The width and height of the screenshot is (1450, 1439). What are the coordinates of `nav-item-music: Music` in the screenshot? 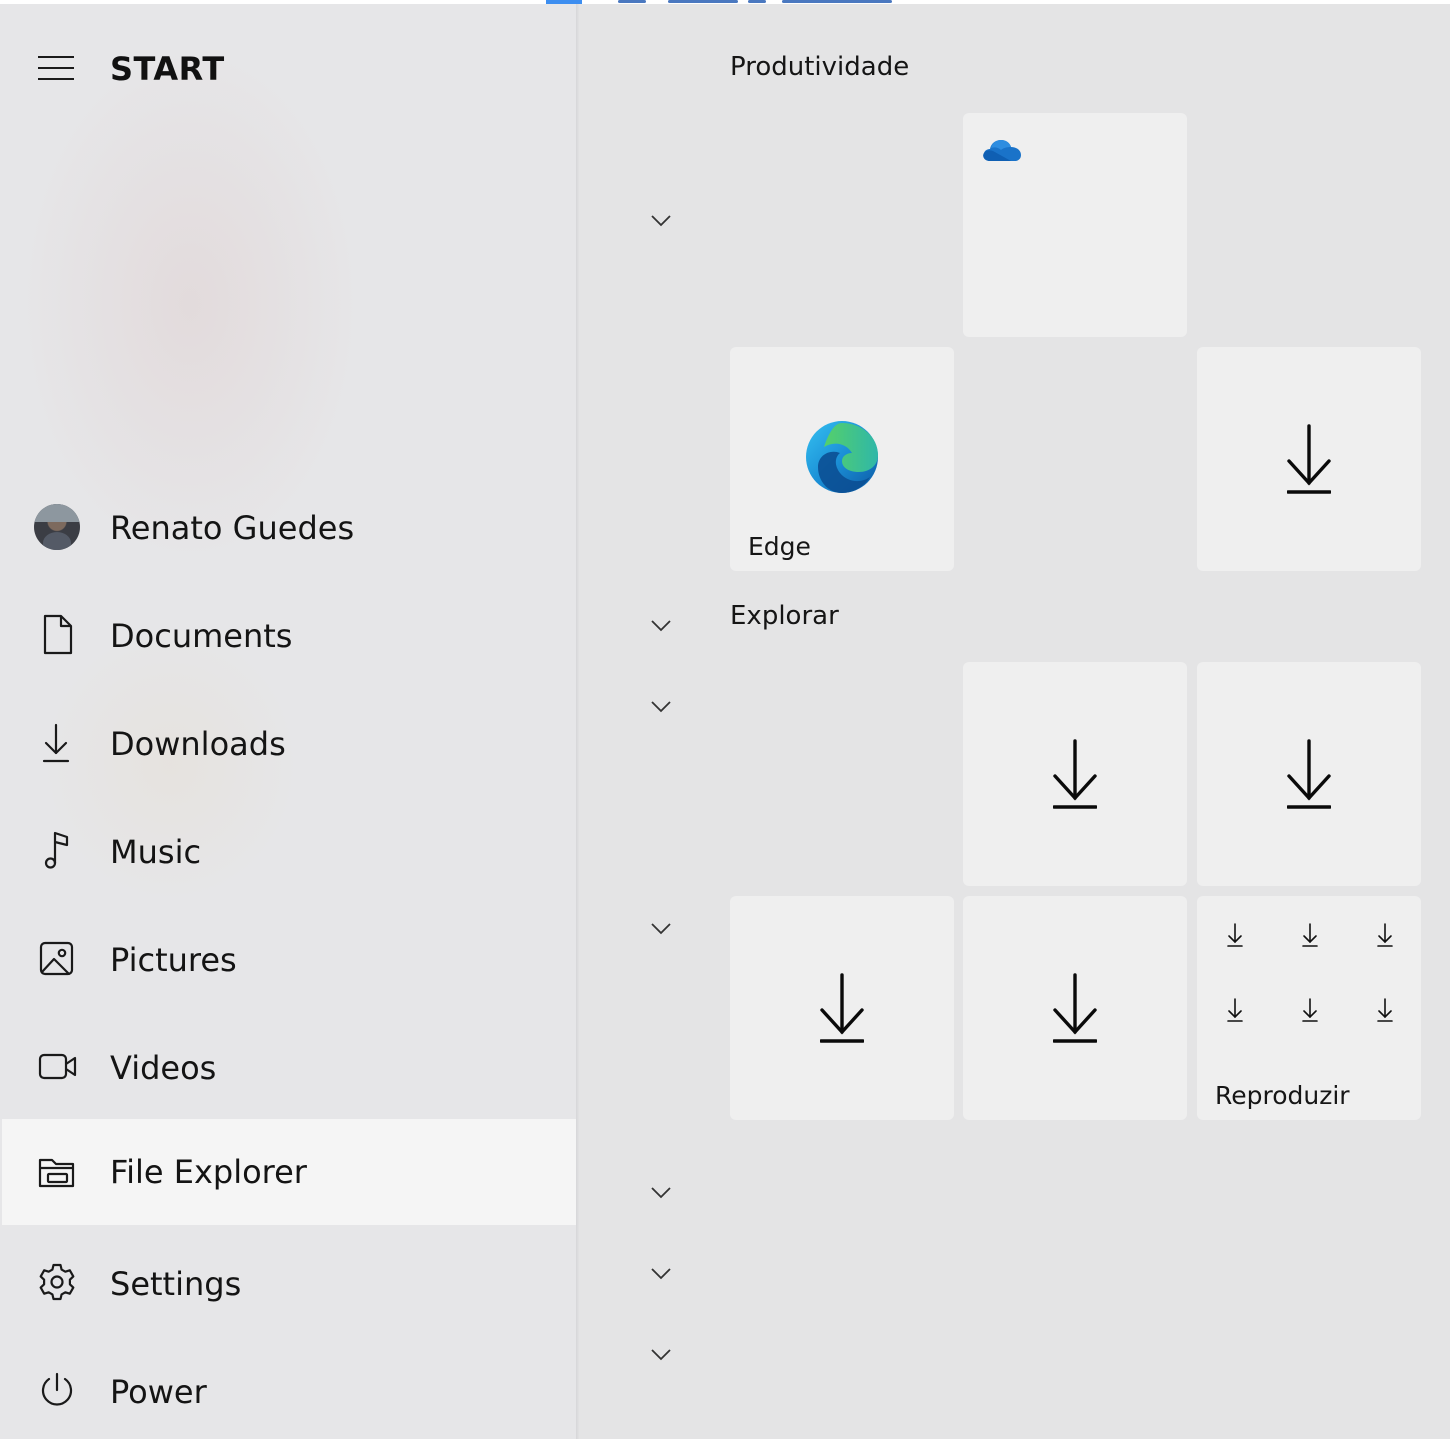 It's located at (289, 852).